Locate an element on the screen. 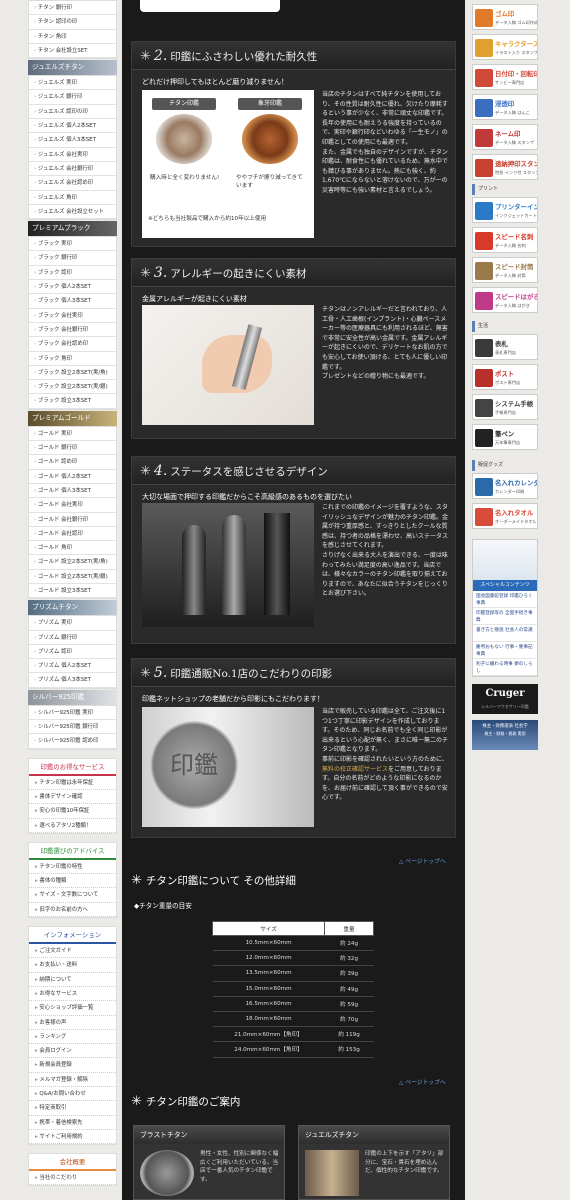  nav-item: チタン 認印の印 is located at coordinates (72, 22).